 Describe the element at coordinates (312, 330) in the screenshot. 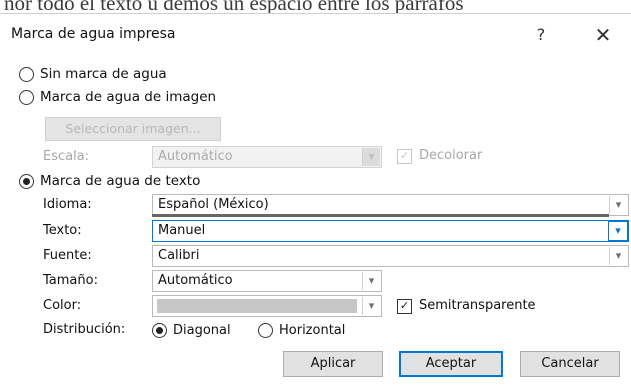

I see `horizontal-label: Horizontal` at that location.